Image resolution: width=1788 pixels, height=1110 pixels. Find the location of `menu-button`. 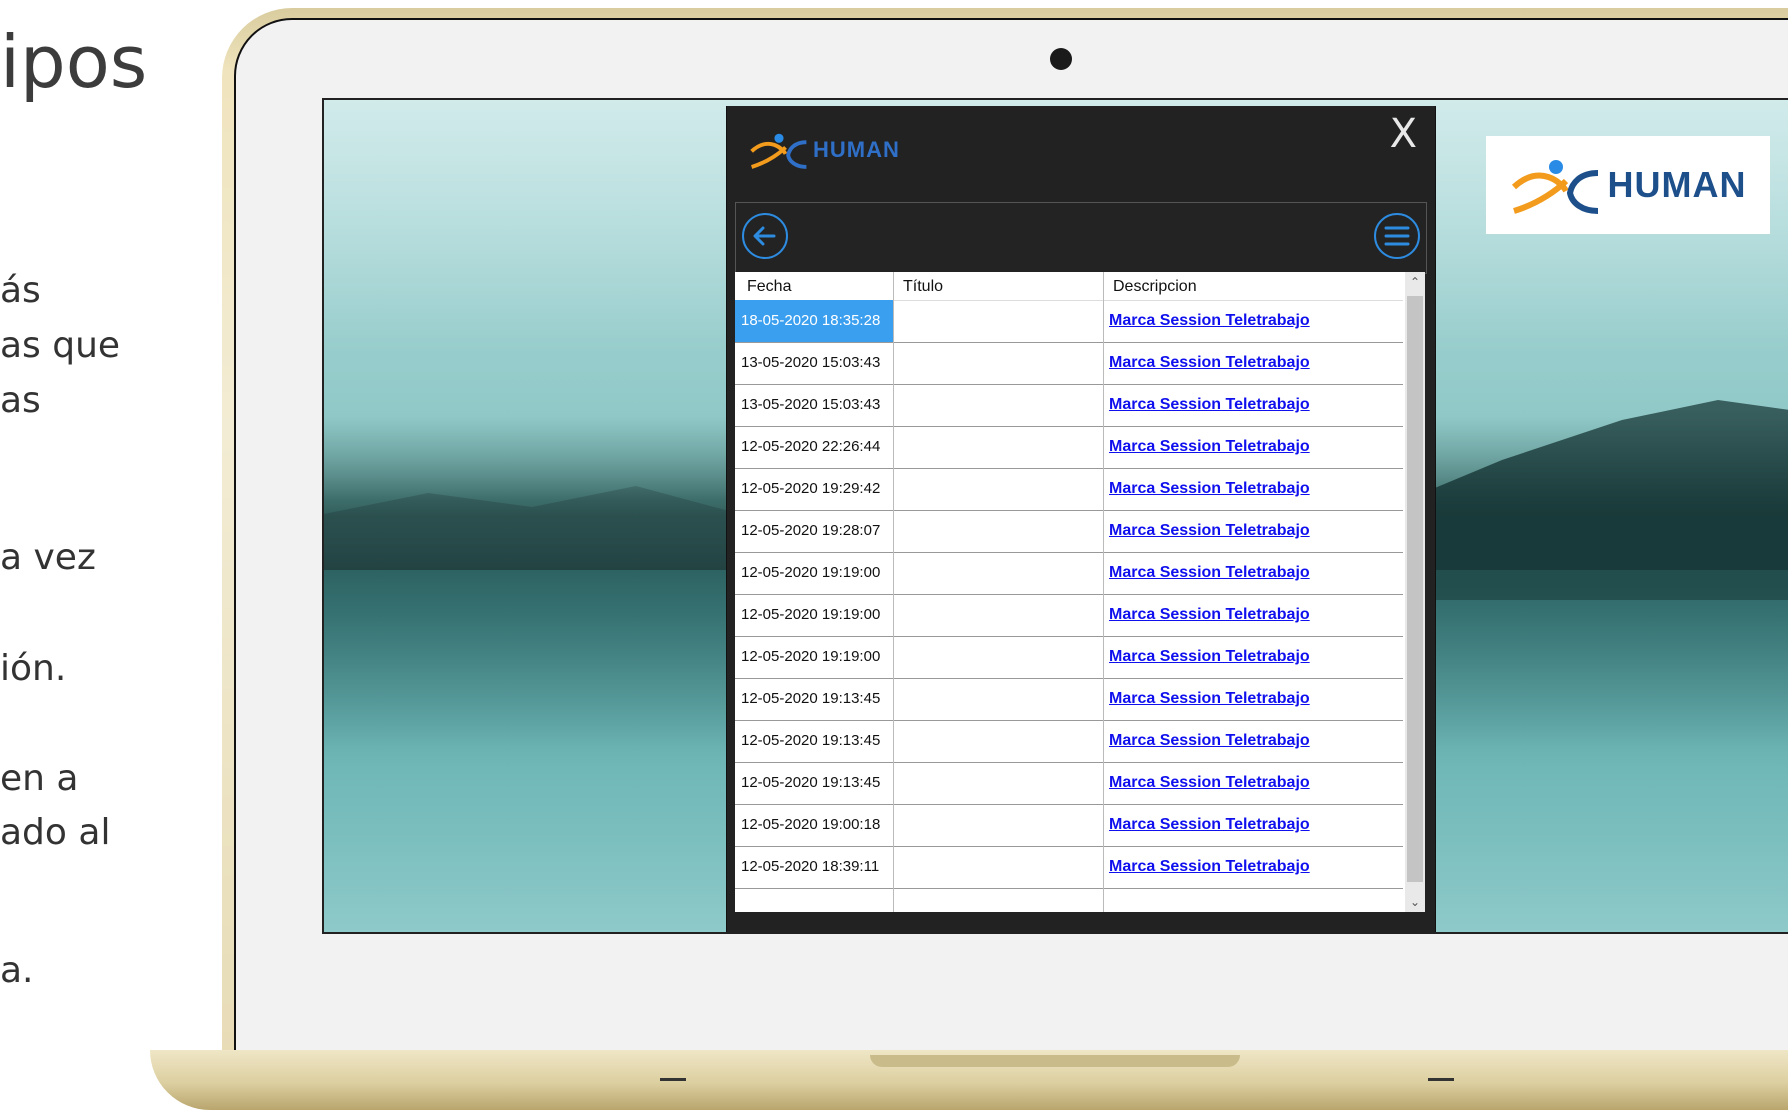

menu-button is located at coordinates (1397, 236).